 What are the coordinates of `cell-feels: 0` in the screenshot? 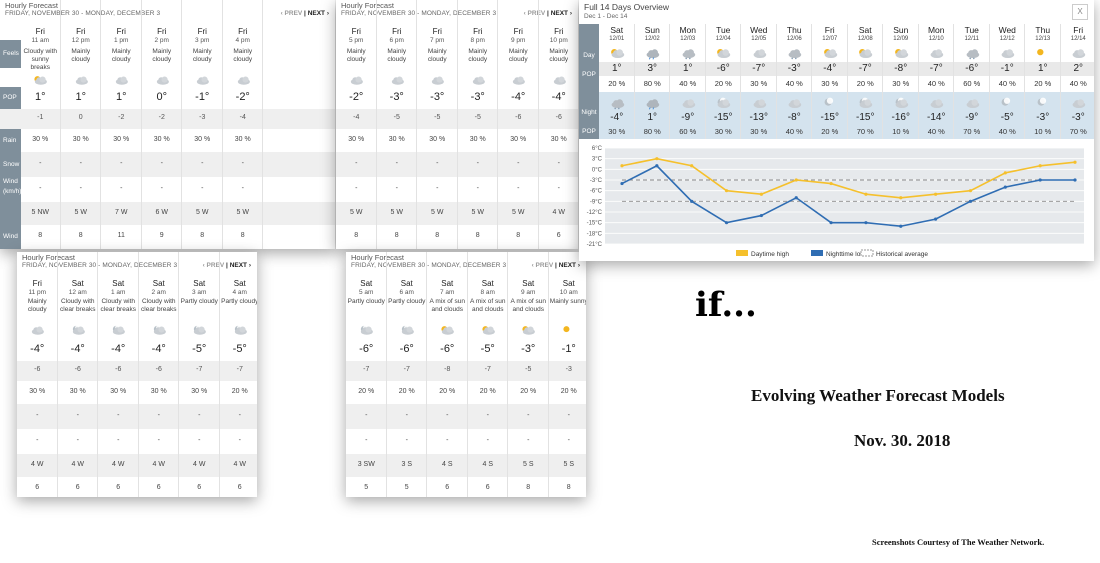 It's located at (80, 117).